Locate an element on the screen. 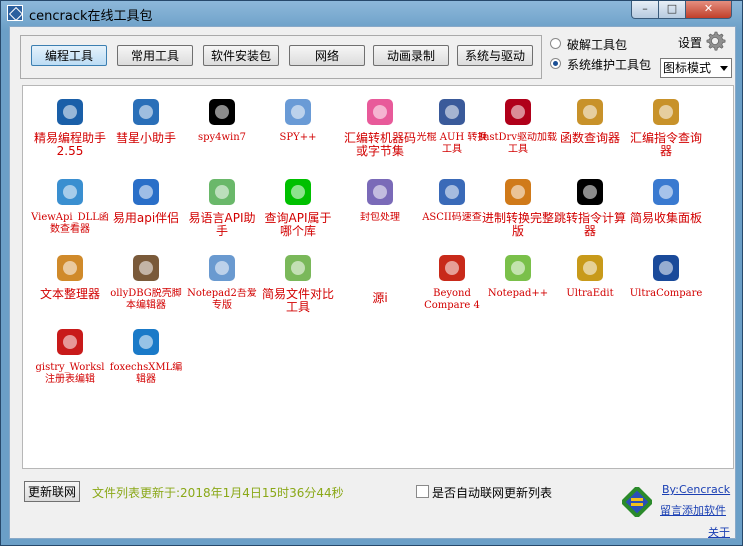  author-link: By:Cencrack is located at coordinates (696, 489).